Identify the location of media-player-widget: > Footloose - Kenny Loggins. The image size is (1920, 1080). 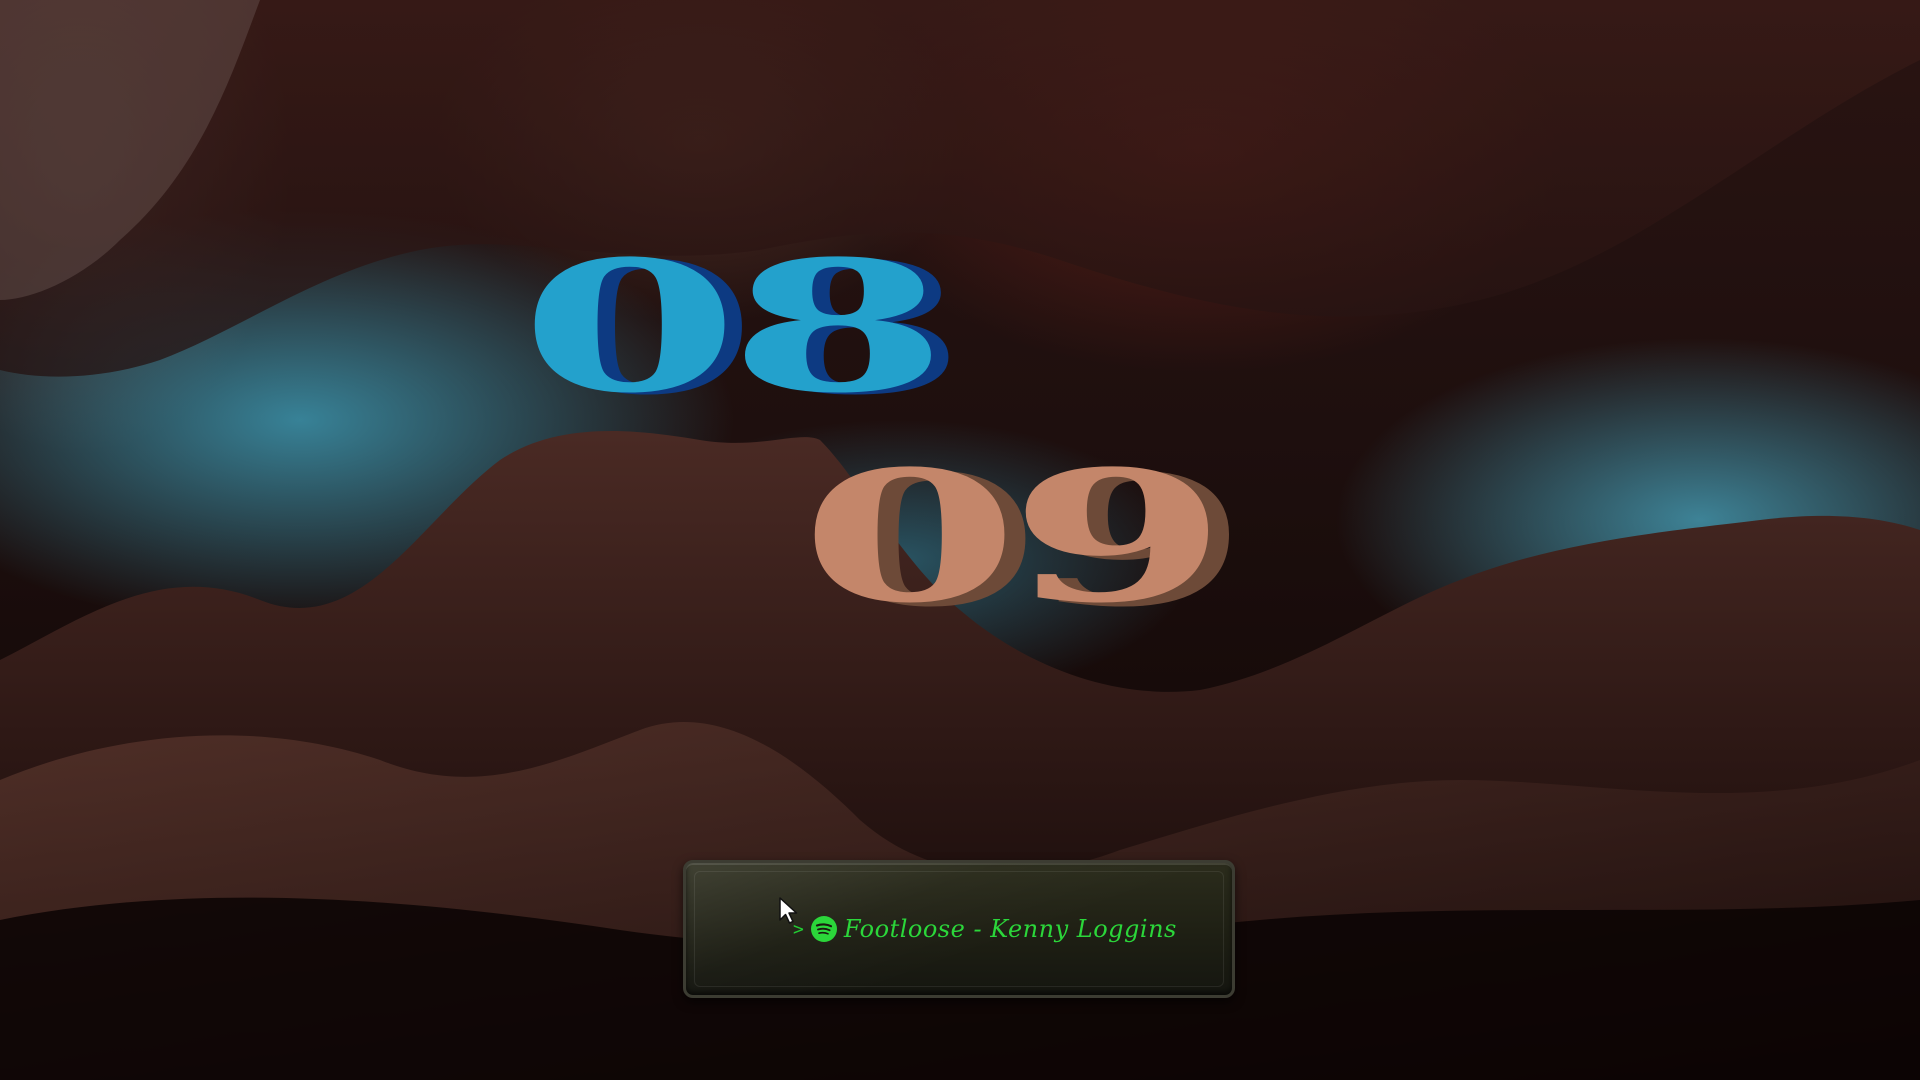
(959, 929).